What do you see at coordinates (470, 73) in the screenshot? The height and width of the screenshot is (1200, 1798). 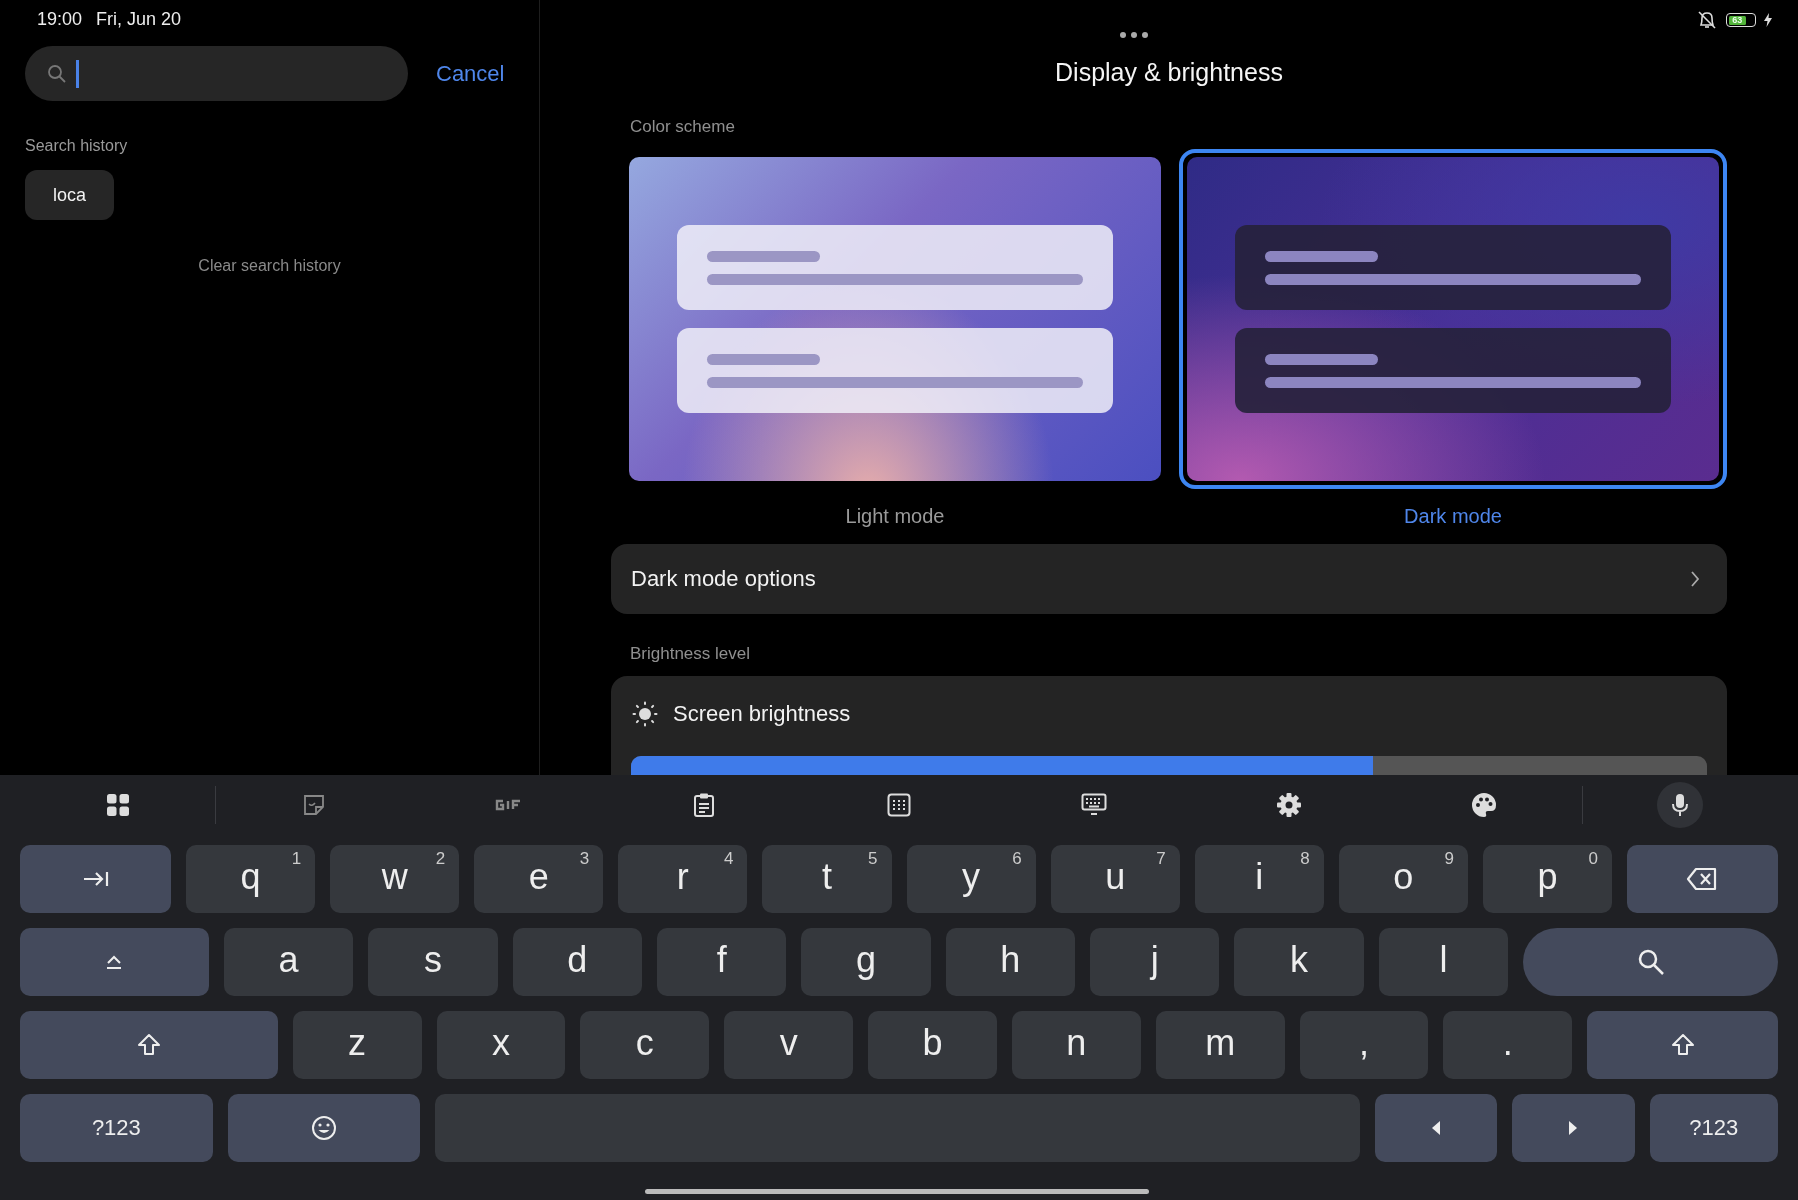 I see `cancel-button: Cancel` at bounding box center [470, 73].